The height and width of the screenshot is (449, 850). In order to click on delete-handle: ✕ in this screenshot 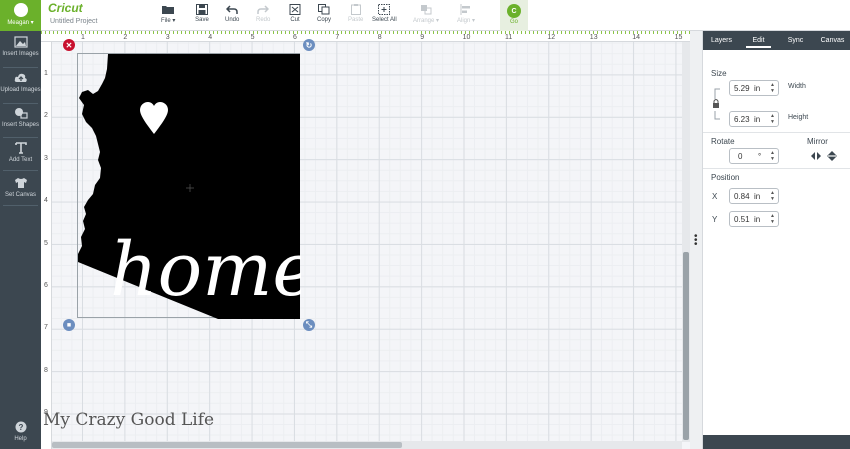, I will do `click(69, 45)`.